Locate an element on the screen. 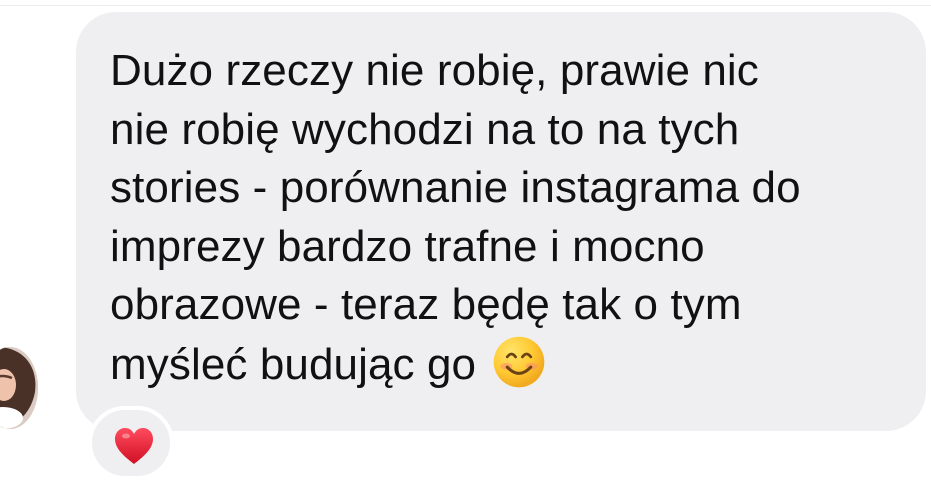 The width and height of the screenshot is (931, 485). heart-icon is located at coordinates (134, 446).